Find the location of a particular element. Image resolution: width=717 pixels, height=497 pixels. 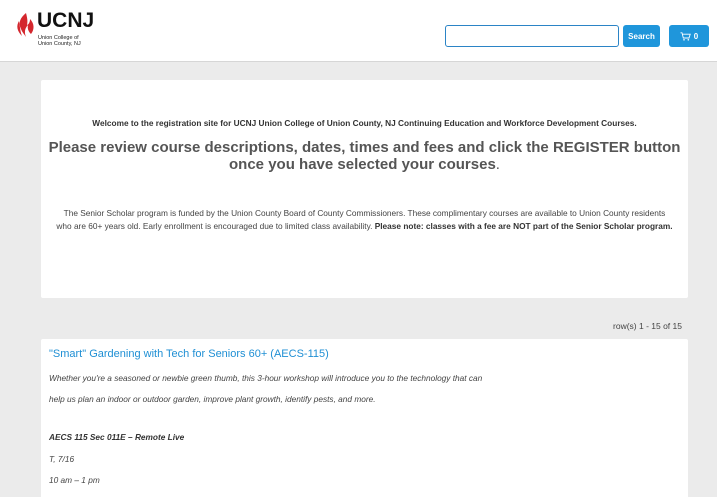

flame-logo-icon is located at coordinates (25, 25).